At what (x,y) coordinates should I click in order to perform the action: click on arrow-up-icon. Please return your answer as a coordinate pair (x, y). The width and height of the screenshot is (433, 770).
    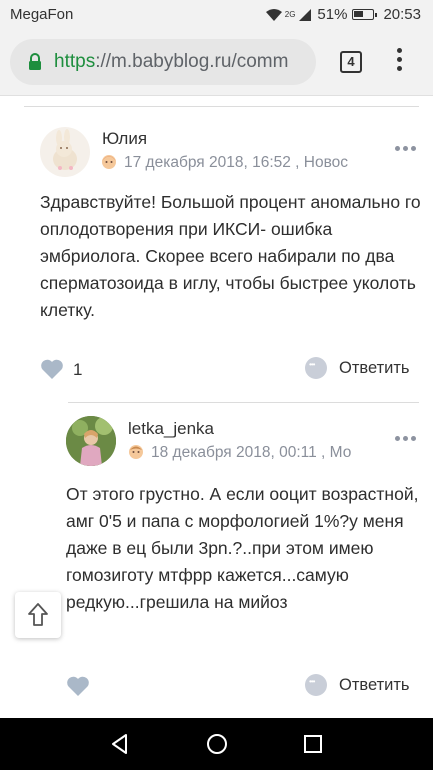
    Looking at the image, I should click on (38, 614).